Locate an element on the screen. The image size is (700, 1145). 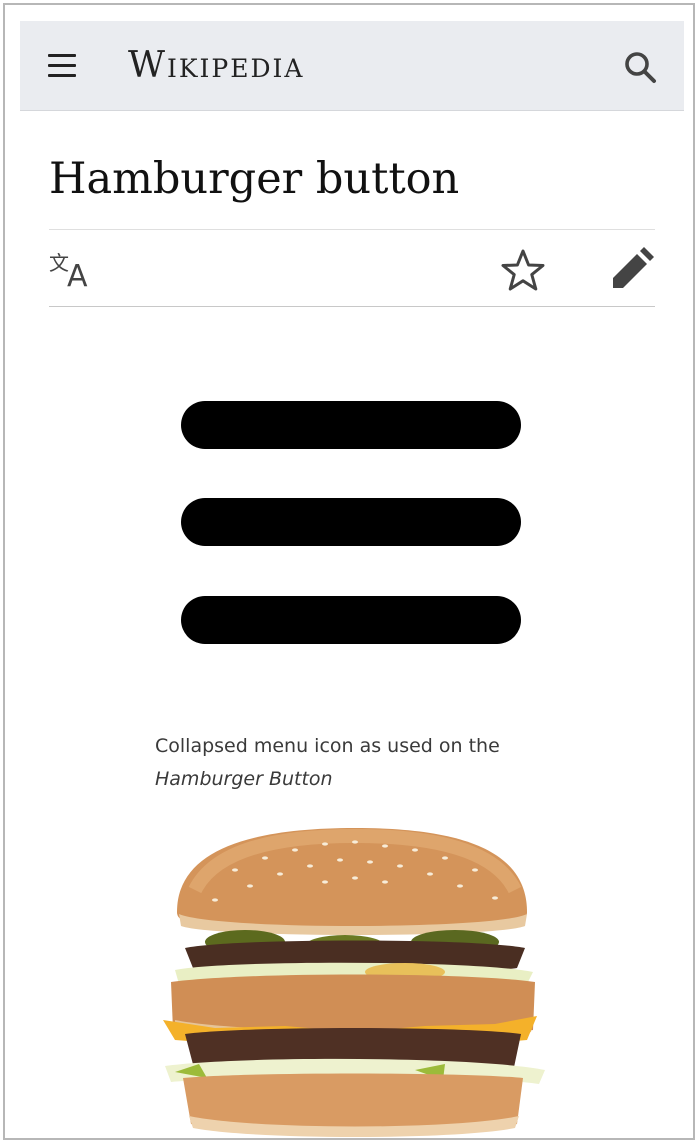
hamburger-photo is located at coordinates (354, 982).